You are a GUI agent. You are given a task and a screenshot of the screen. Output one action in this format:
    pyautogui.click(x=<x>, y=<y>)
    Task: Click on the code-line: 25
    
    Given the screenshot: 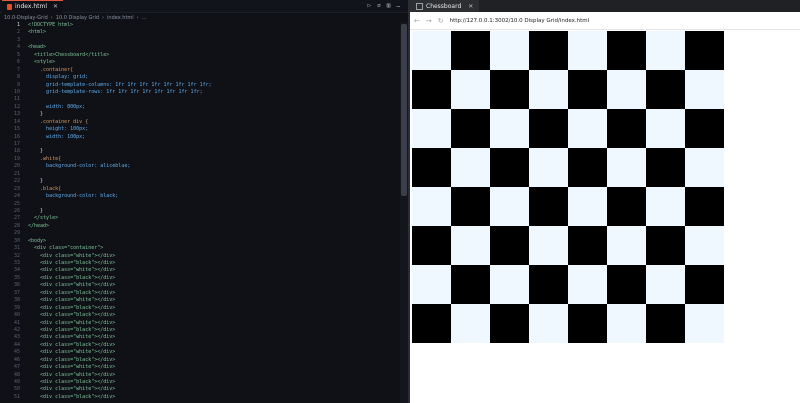 What is the action you would take?
    pyautogui.click(x=200, y=204)
    